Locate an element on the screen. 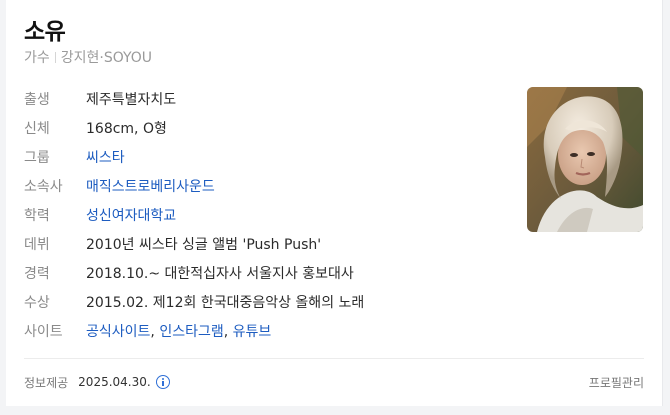 The image size is (670, 415). profile-photo-image is located at coordinates (585, 159).